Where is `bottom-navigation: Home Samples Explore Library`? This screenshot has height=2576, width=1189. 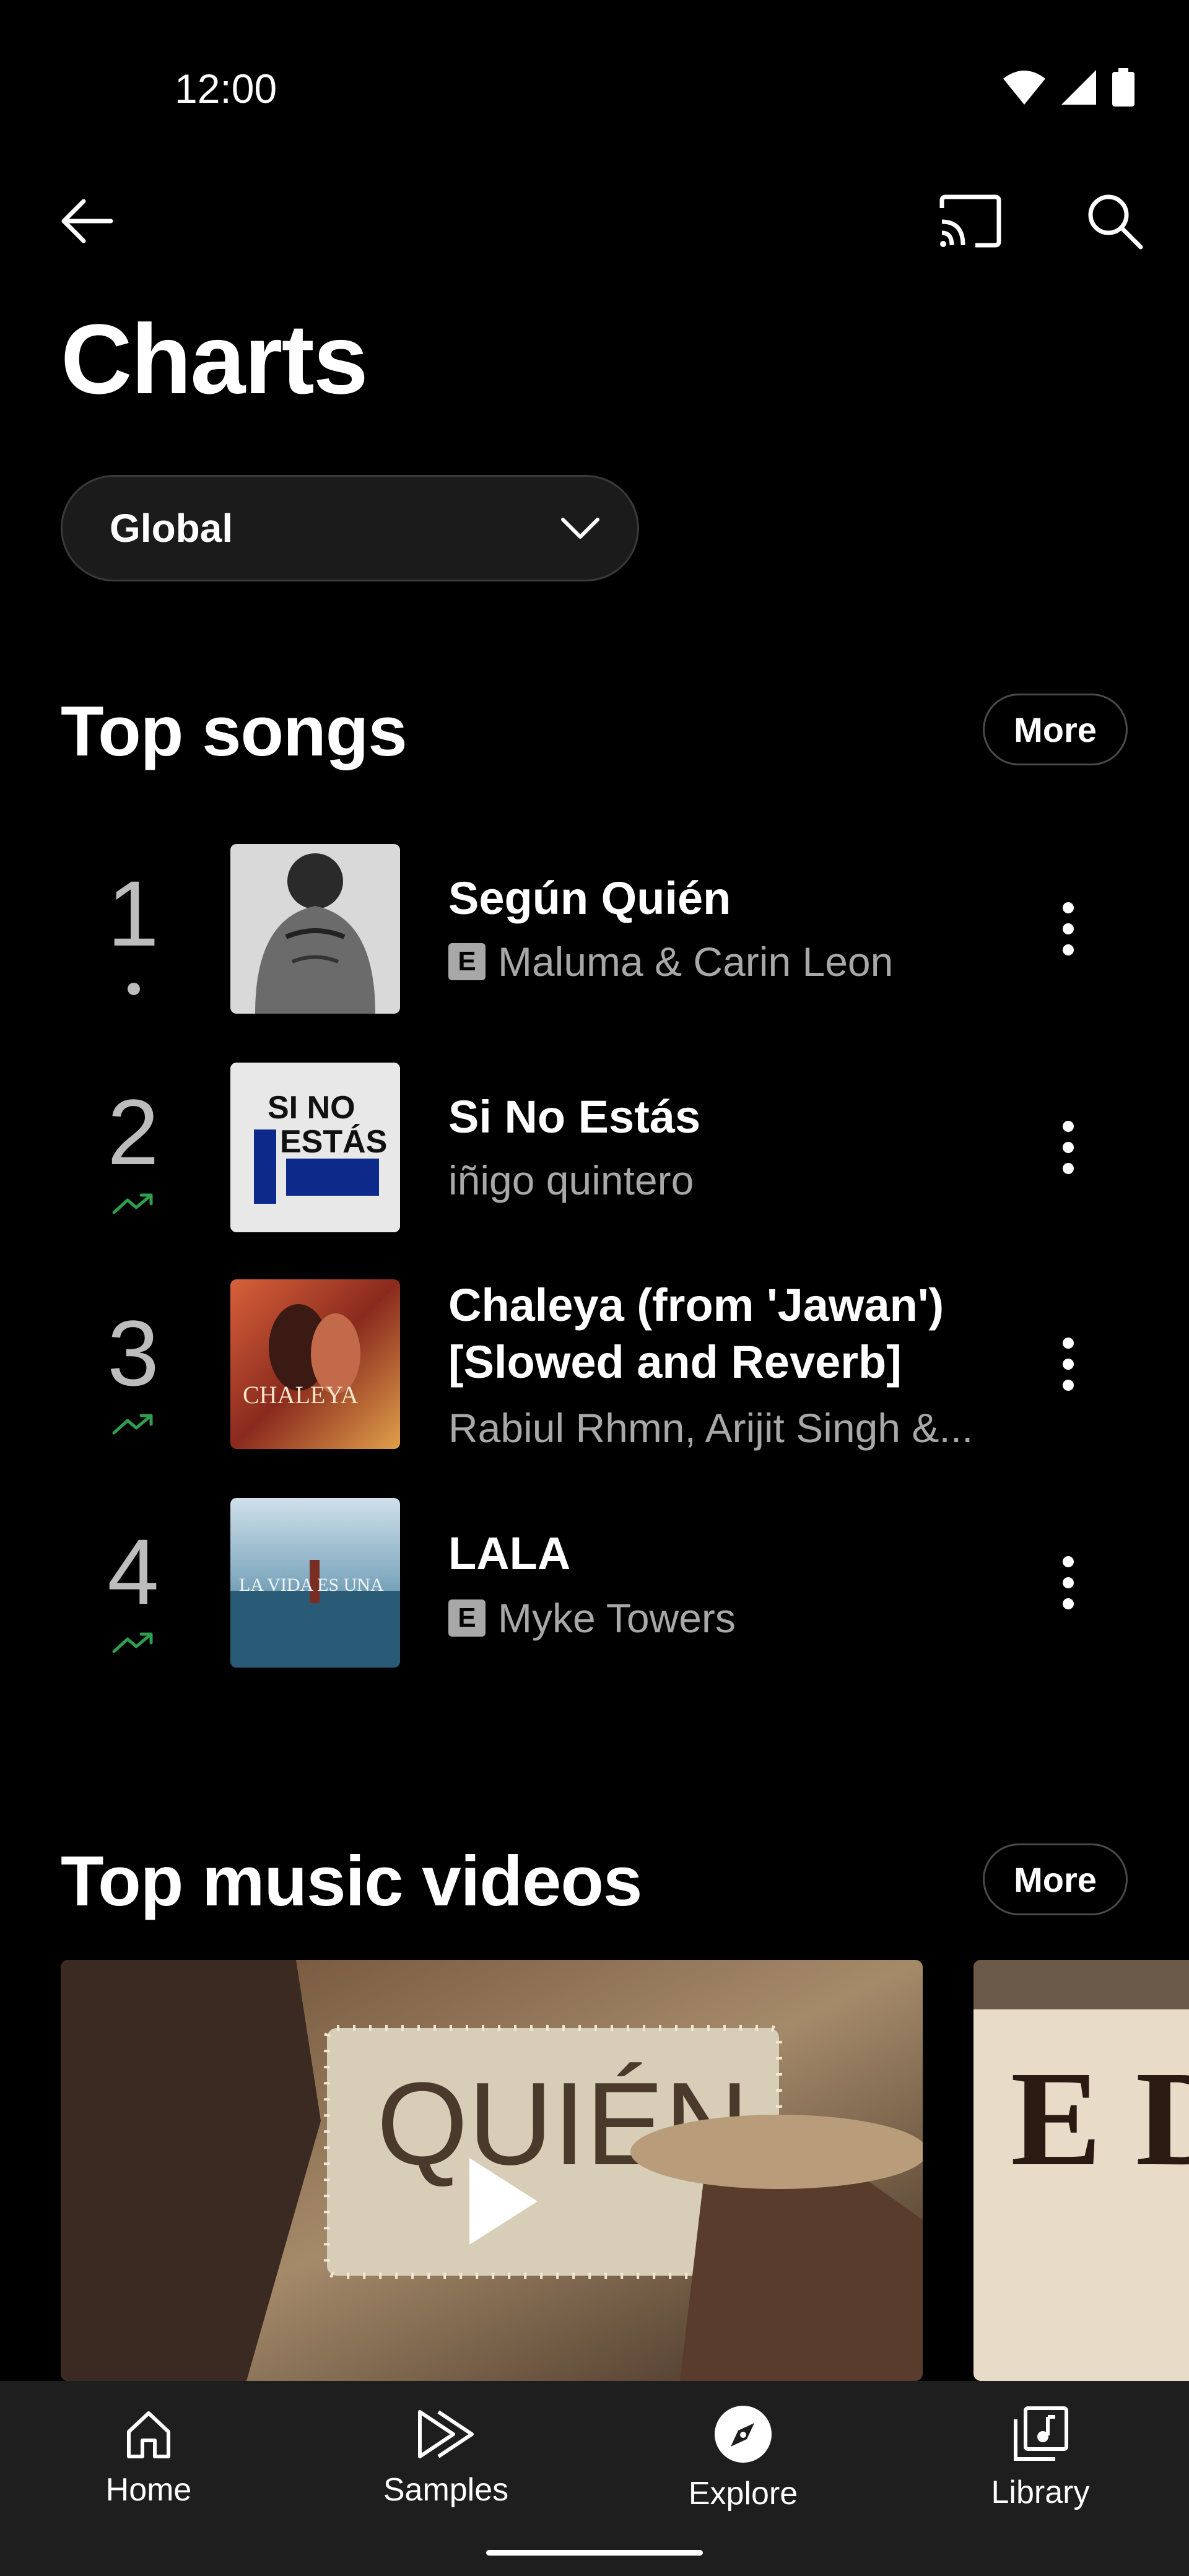 bottom-navigation: Home Samples Explore Library is located at coordinates (594, 2478).